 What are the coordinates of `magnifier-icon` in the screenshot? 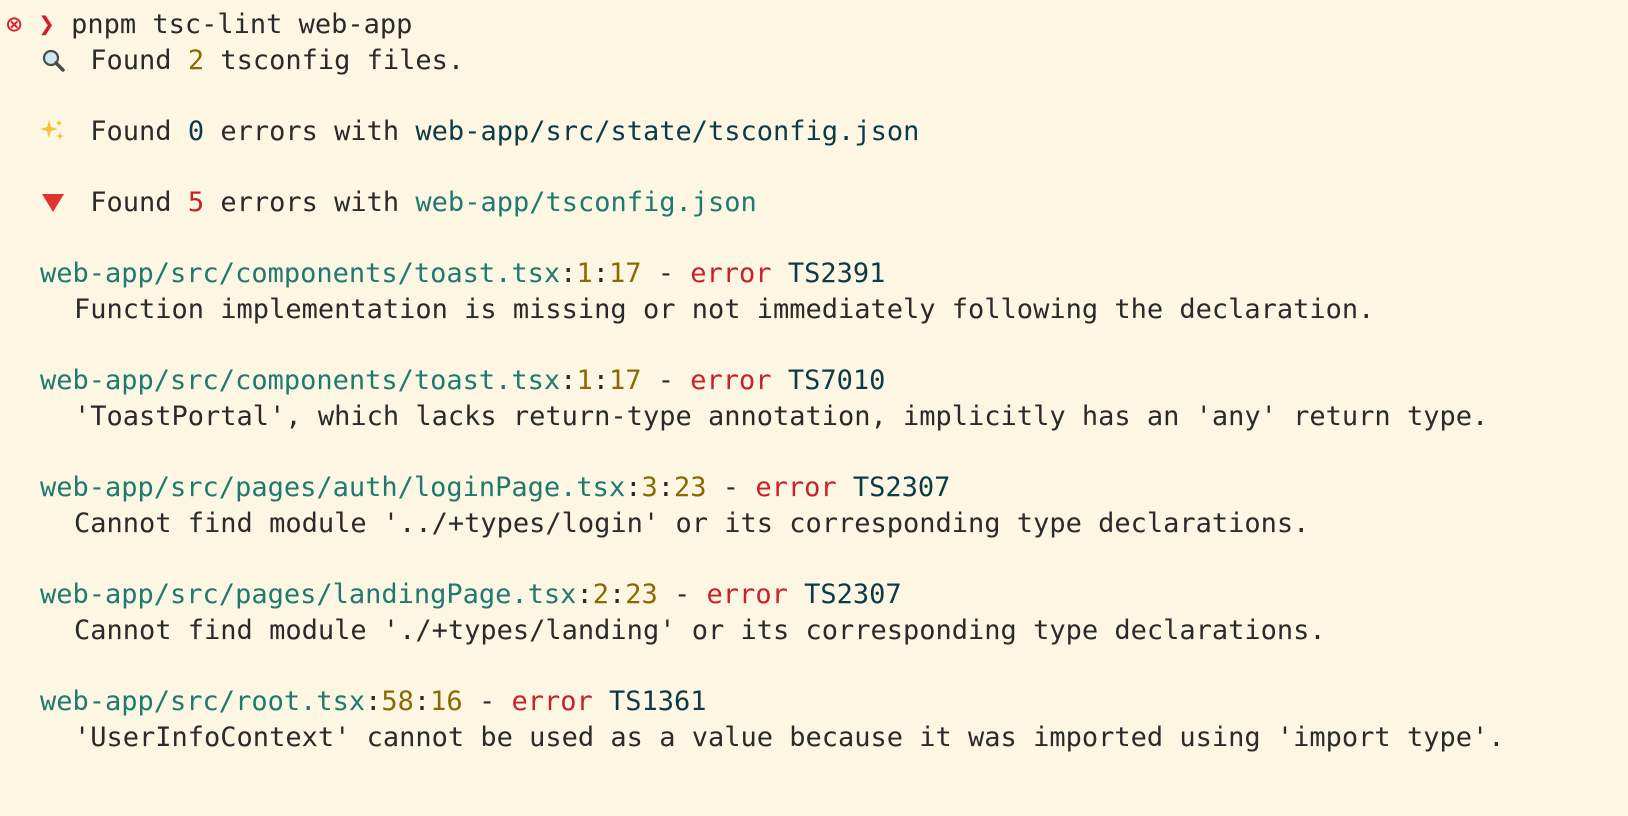 It's located at (57, 60).